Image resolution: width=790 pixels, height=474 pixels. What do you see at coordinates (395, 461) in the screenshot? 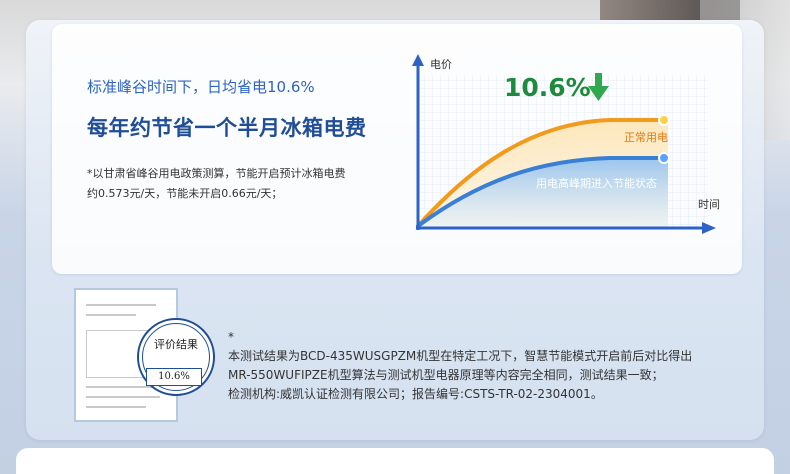
I see `next-section-edge` at bounding box center [395, 461].